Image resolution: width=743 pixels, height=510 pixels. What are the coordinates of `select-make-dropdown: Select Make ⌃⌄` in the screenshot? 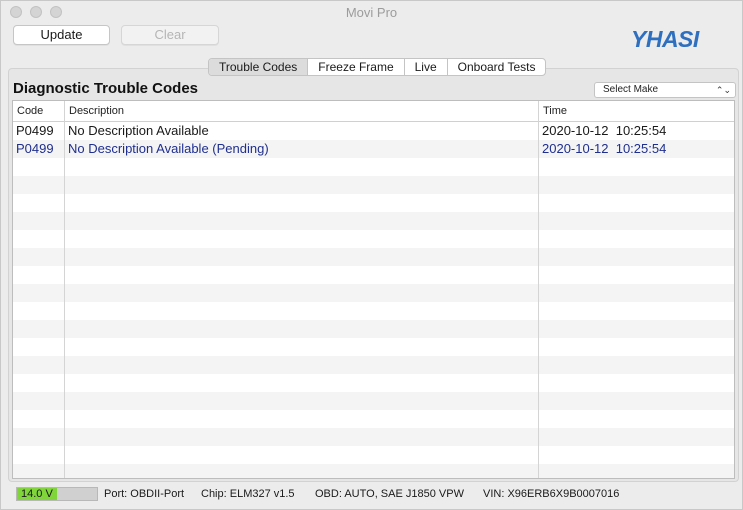 It's located at (665, 90).